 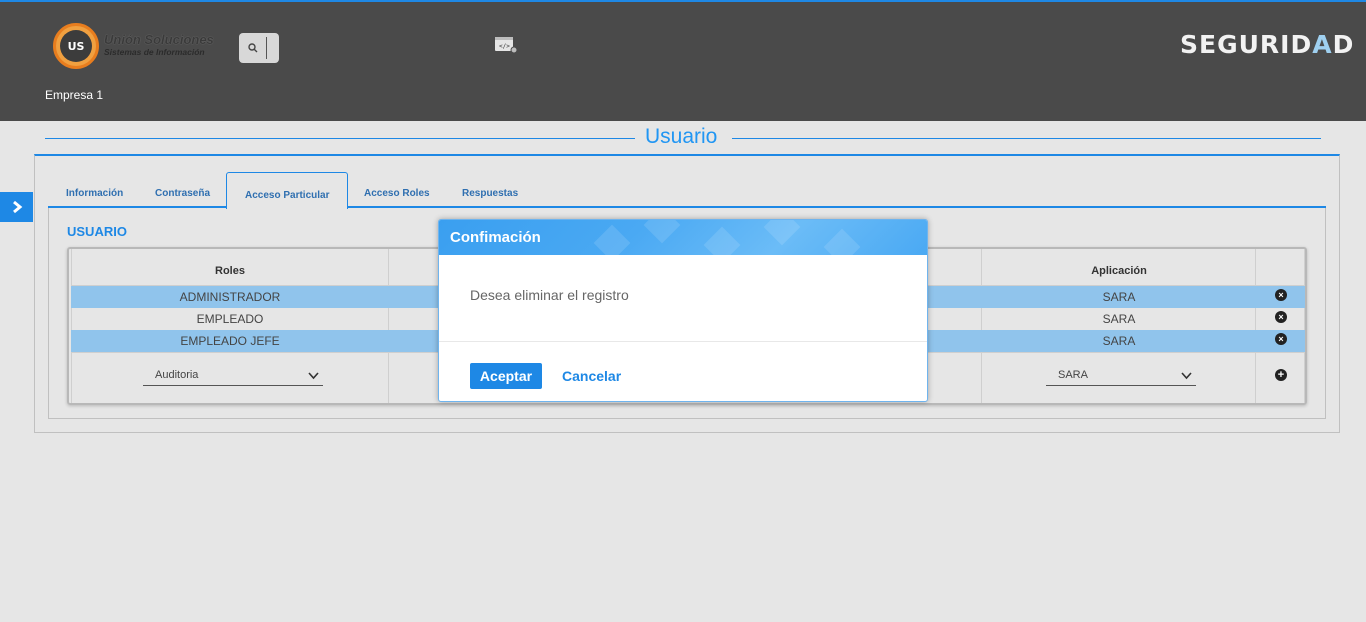 I want to click on rol-select: Auditoria, so click(x=233, y=376).